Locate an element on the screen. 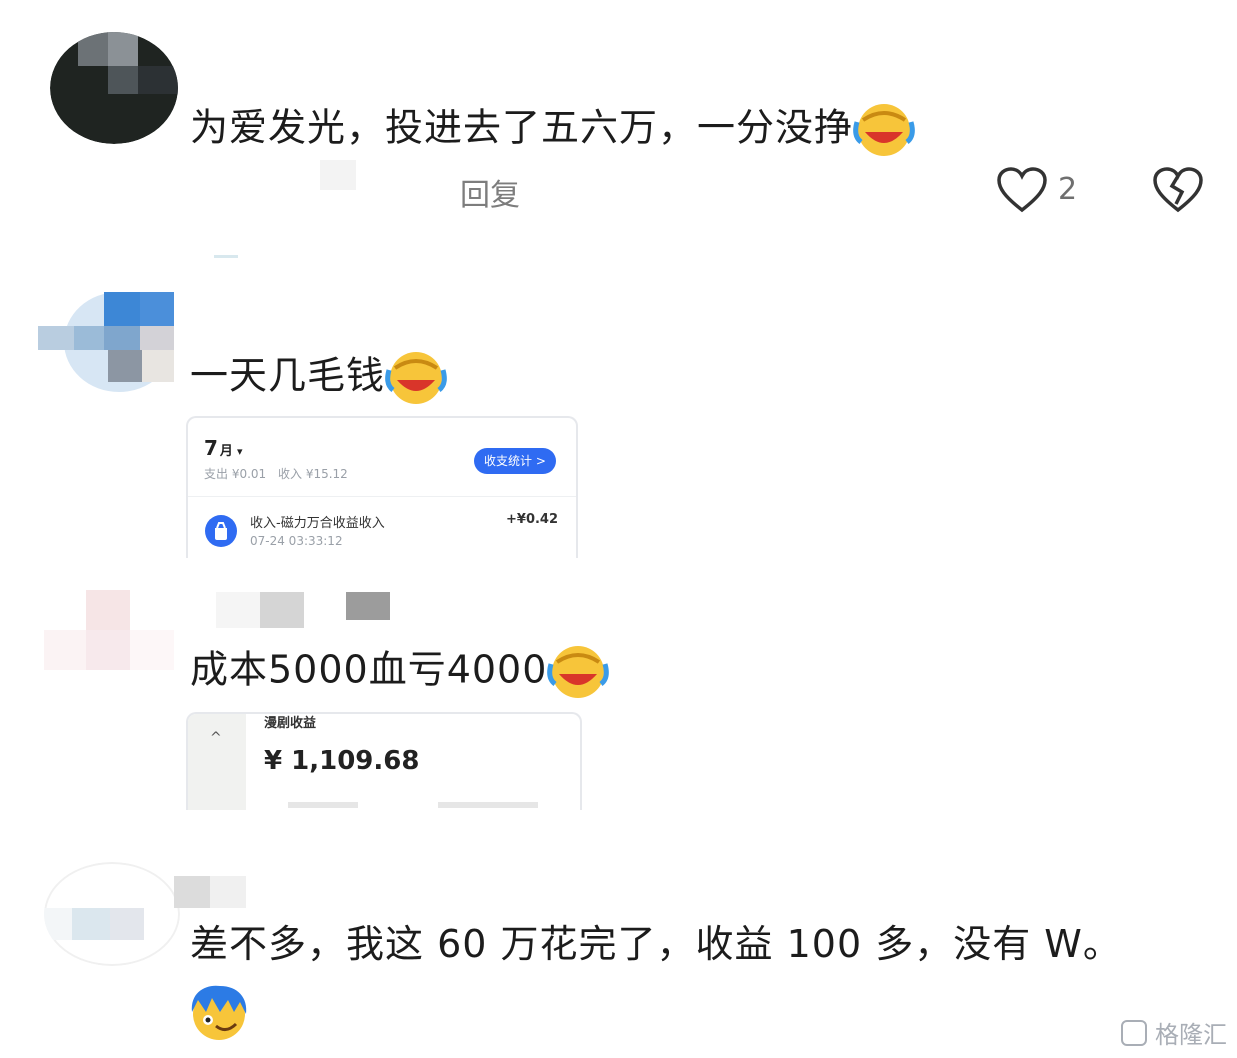 The width and height of the screenshot is (1237, 1058). comment-text: 为爱发光，投进去了五六万，一分没挣 is located at coordinates (552, 130).